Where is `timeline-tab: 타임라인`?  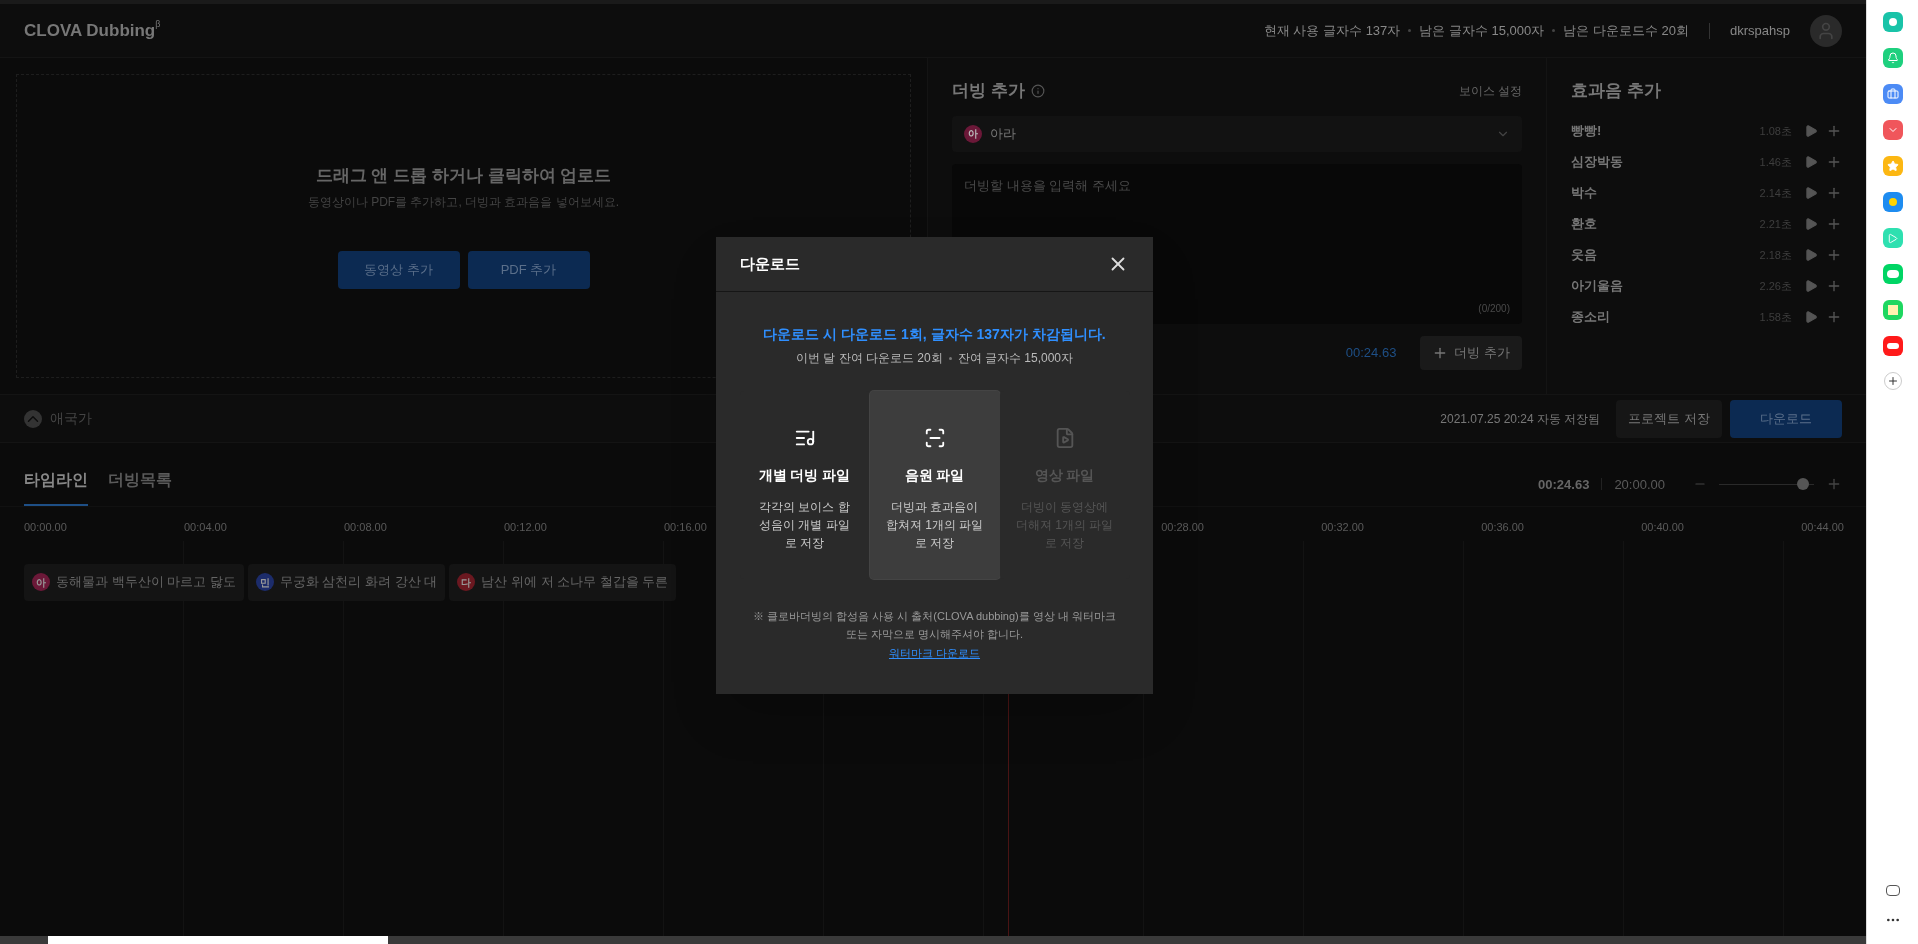 timeline-tab: 타임라인 is located at coordinates (56, 487).